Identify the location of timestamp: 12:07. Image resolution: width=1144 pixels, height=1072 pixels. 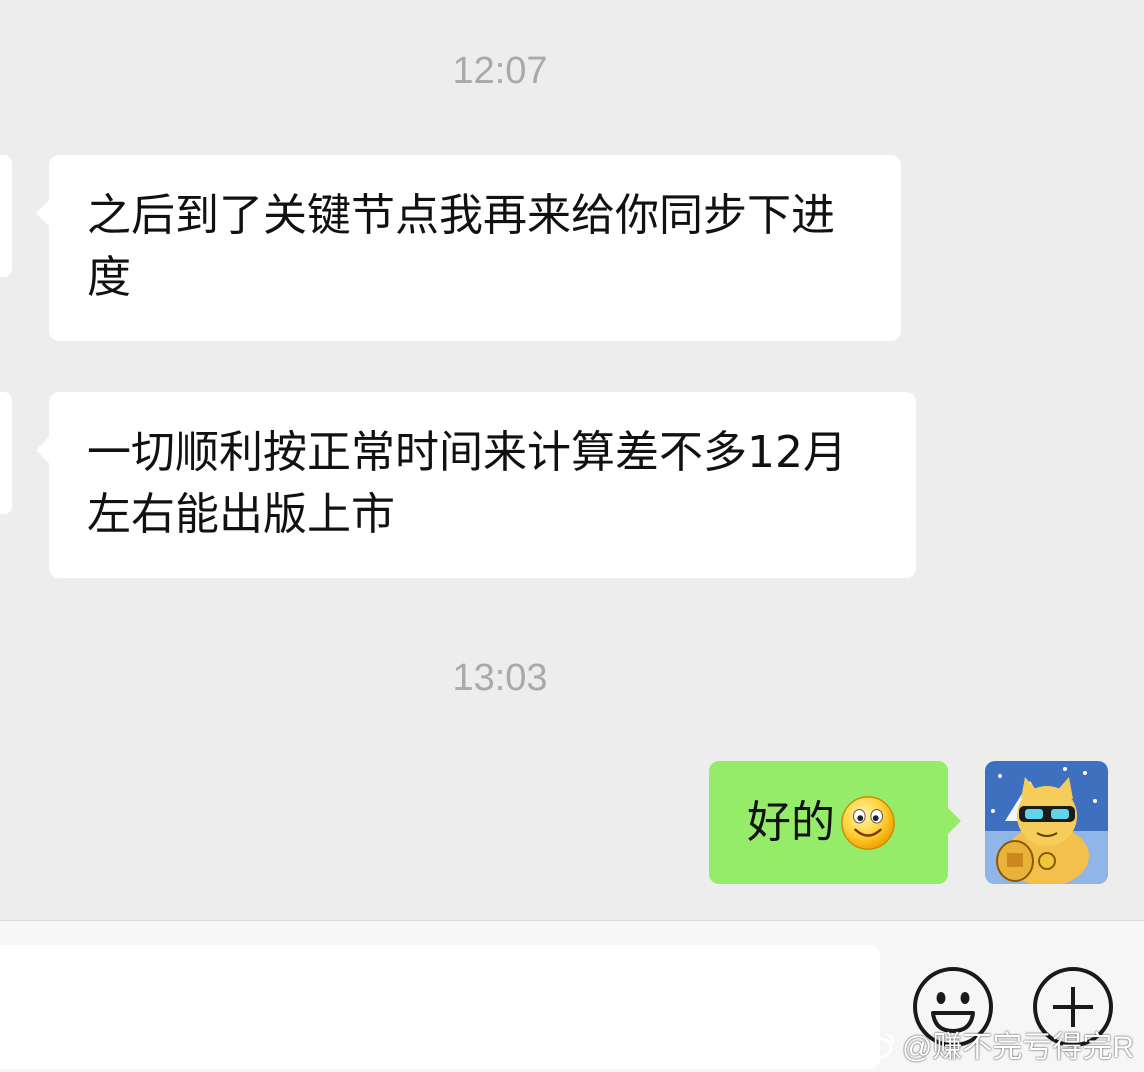
(500, 71).